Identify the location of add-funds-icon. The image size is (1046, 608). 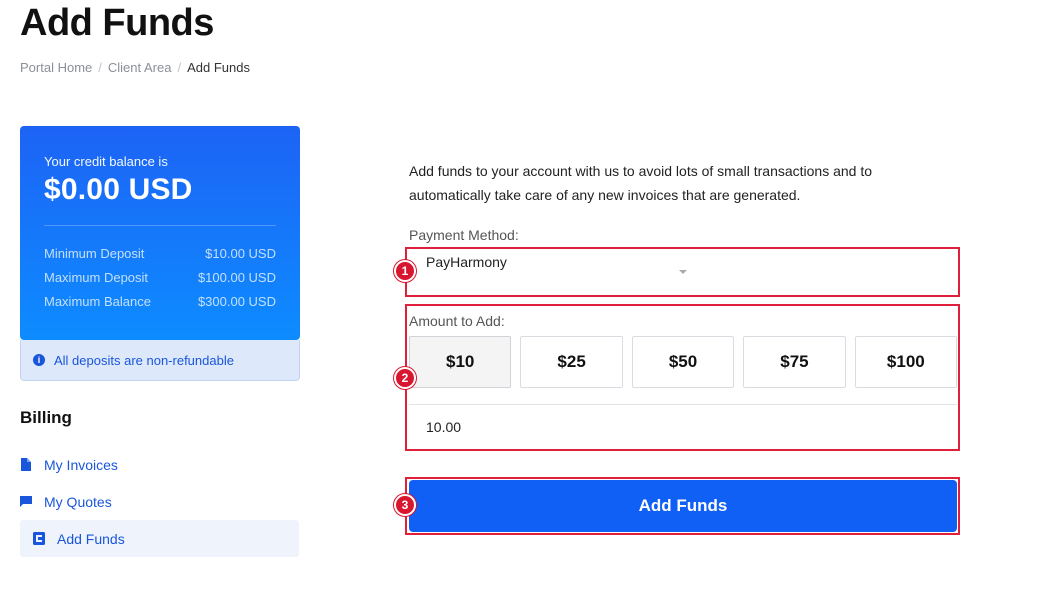
(39, 538).